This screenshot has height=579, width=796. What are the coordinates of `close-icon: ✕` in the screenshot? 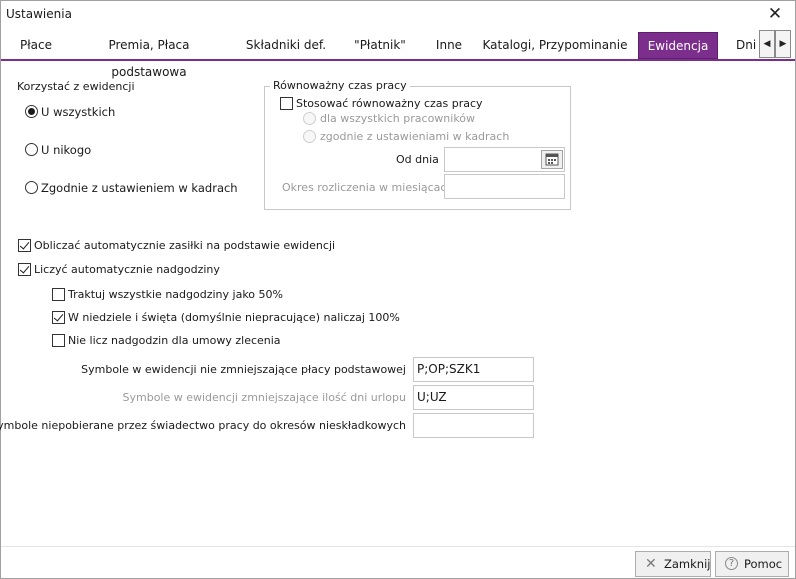 It's located at (775, 14).